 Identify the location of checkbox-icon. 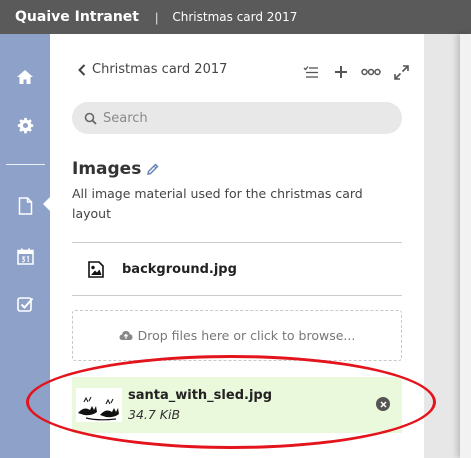
(25, 304).